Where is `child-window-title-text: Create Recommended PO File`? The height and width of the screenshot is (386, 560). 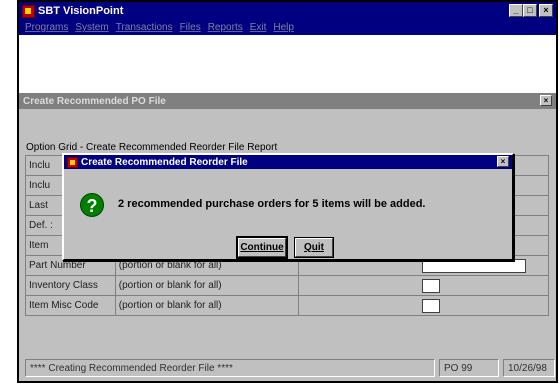 child-window-title-text: Create Recommended PO File is located at coordinates (94, 101).